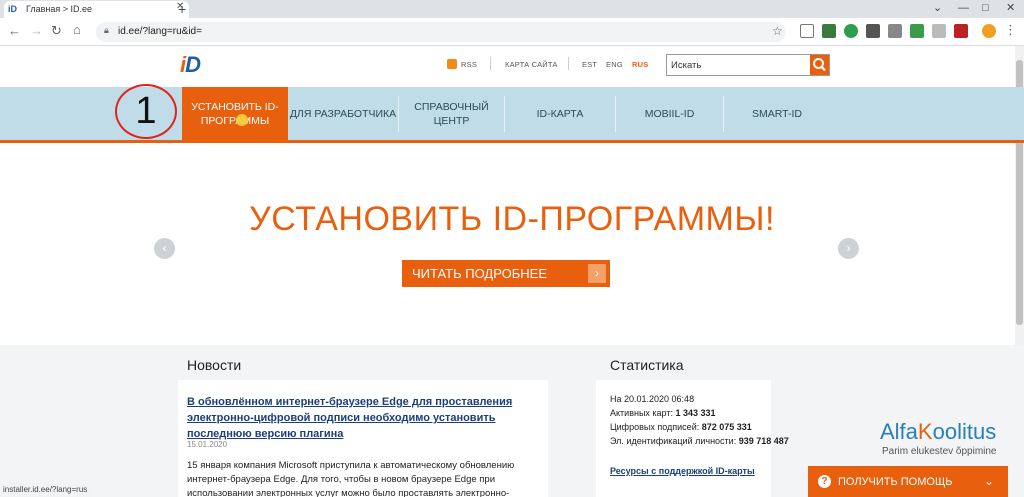 The image size is (1024, 497). What do you see at coordinates (614, 64) in the screenshot?
I see `lang-eng-link: ENG` at bounding box center [614, 64].